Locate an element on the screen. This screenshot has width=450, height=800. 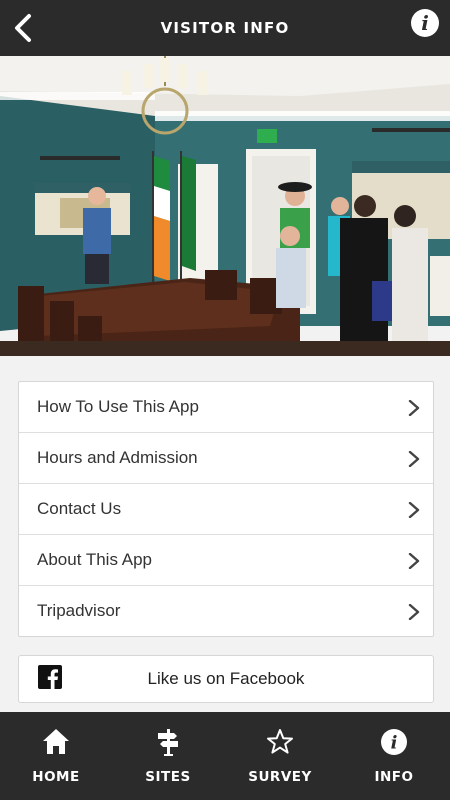
tab-home: HOME is located at coordinates (56, 756).